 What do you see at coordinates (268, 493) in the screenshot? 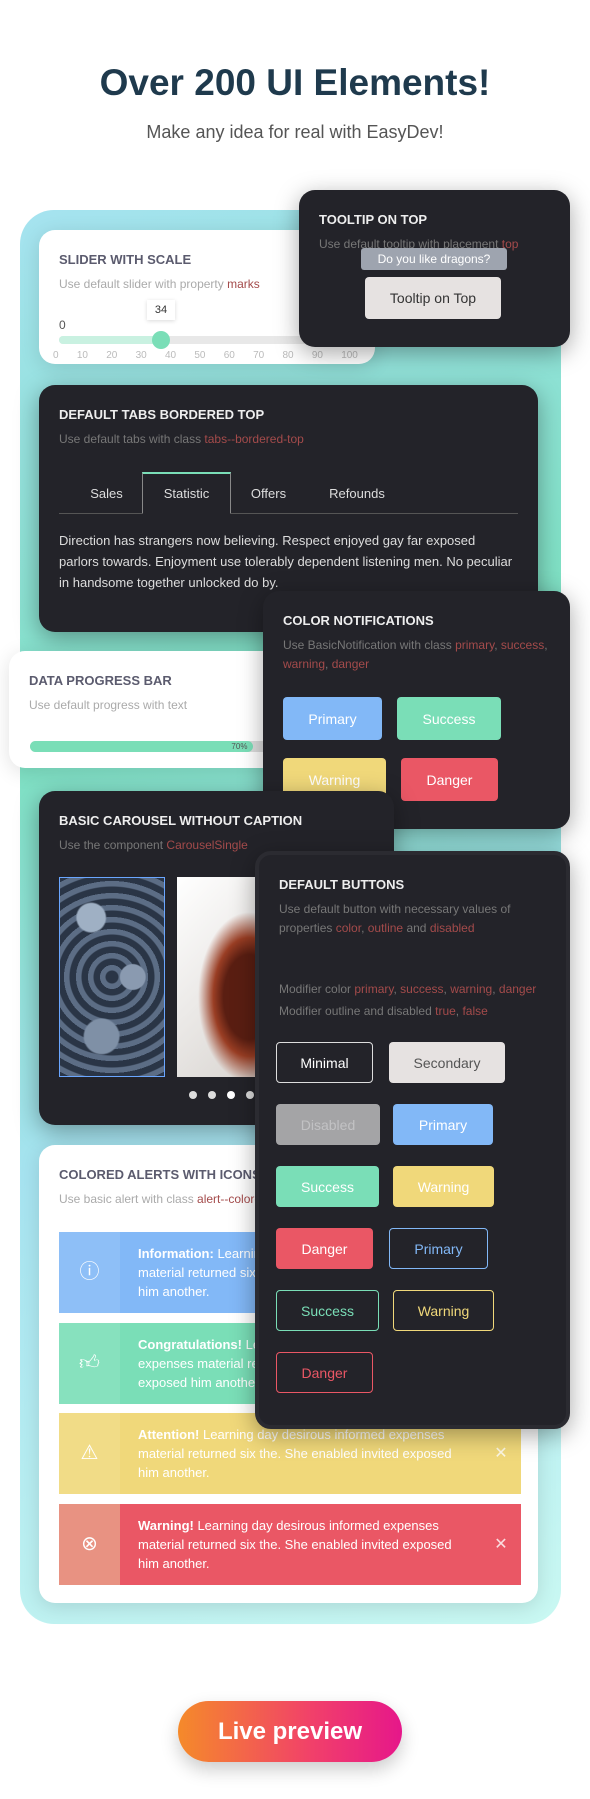
I see `tab-offers: Offers` at bounding box center [268, 493].